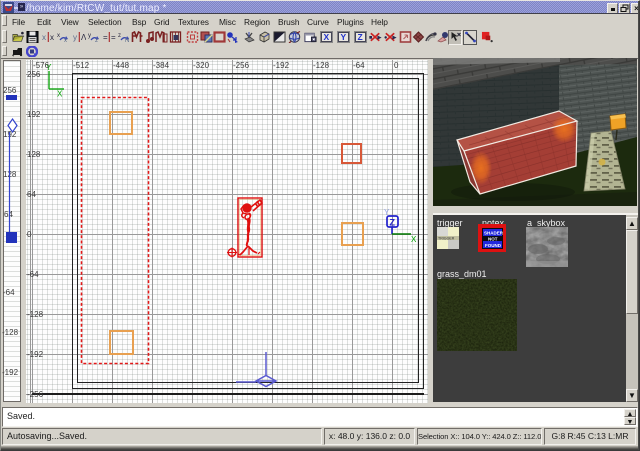 The image size is (640, 451). What do you see at coordinates (446, 239) in the screenshot?
I see `svg-text: TRIGGER` at bounding box center [446, 239].